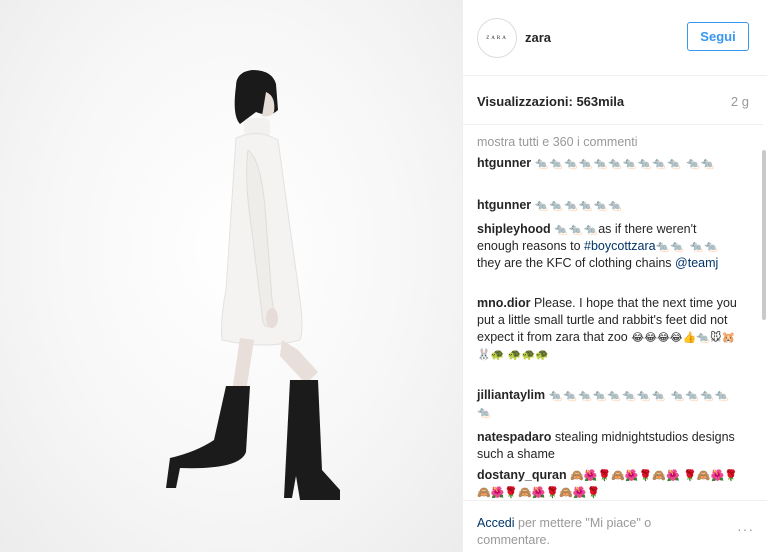 The image size is (767, 552). Describe the element at coordinates (740, 101) in the screenshot. I see `post-age: 2 g` at that location.